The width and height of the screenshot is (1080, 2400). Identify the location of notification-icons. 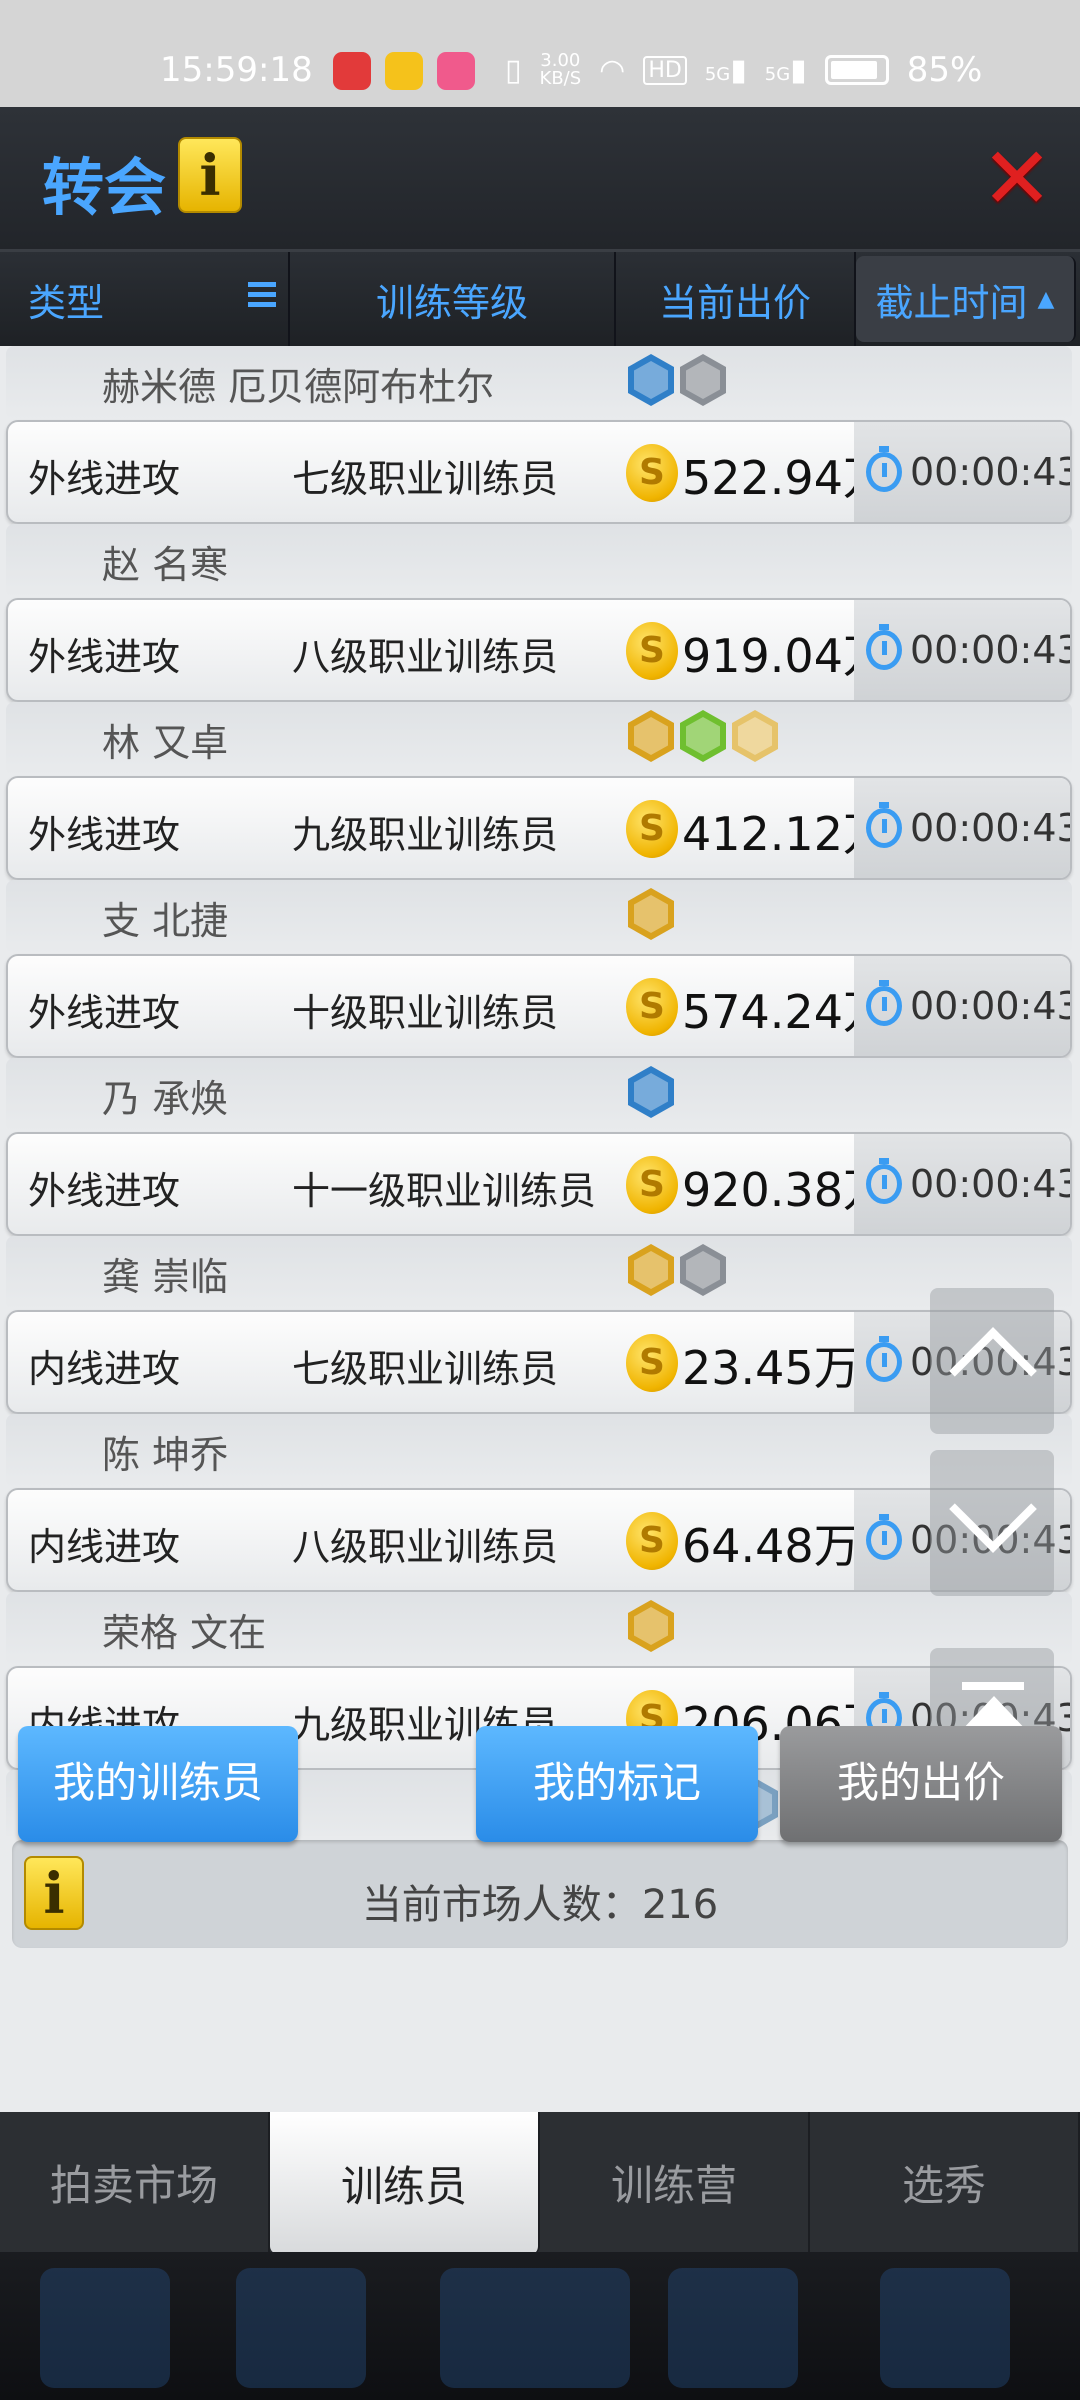
(404, 71).